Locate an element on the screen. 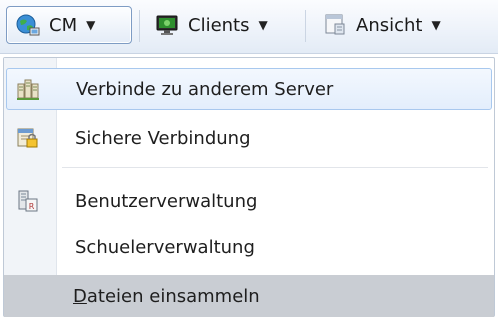 This screenshot has height=318, width=498. menu-item-connect-server: Verbinde zu anderem Server is located at coordinates (249, 89).